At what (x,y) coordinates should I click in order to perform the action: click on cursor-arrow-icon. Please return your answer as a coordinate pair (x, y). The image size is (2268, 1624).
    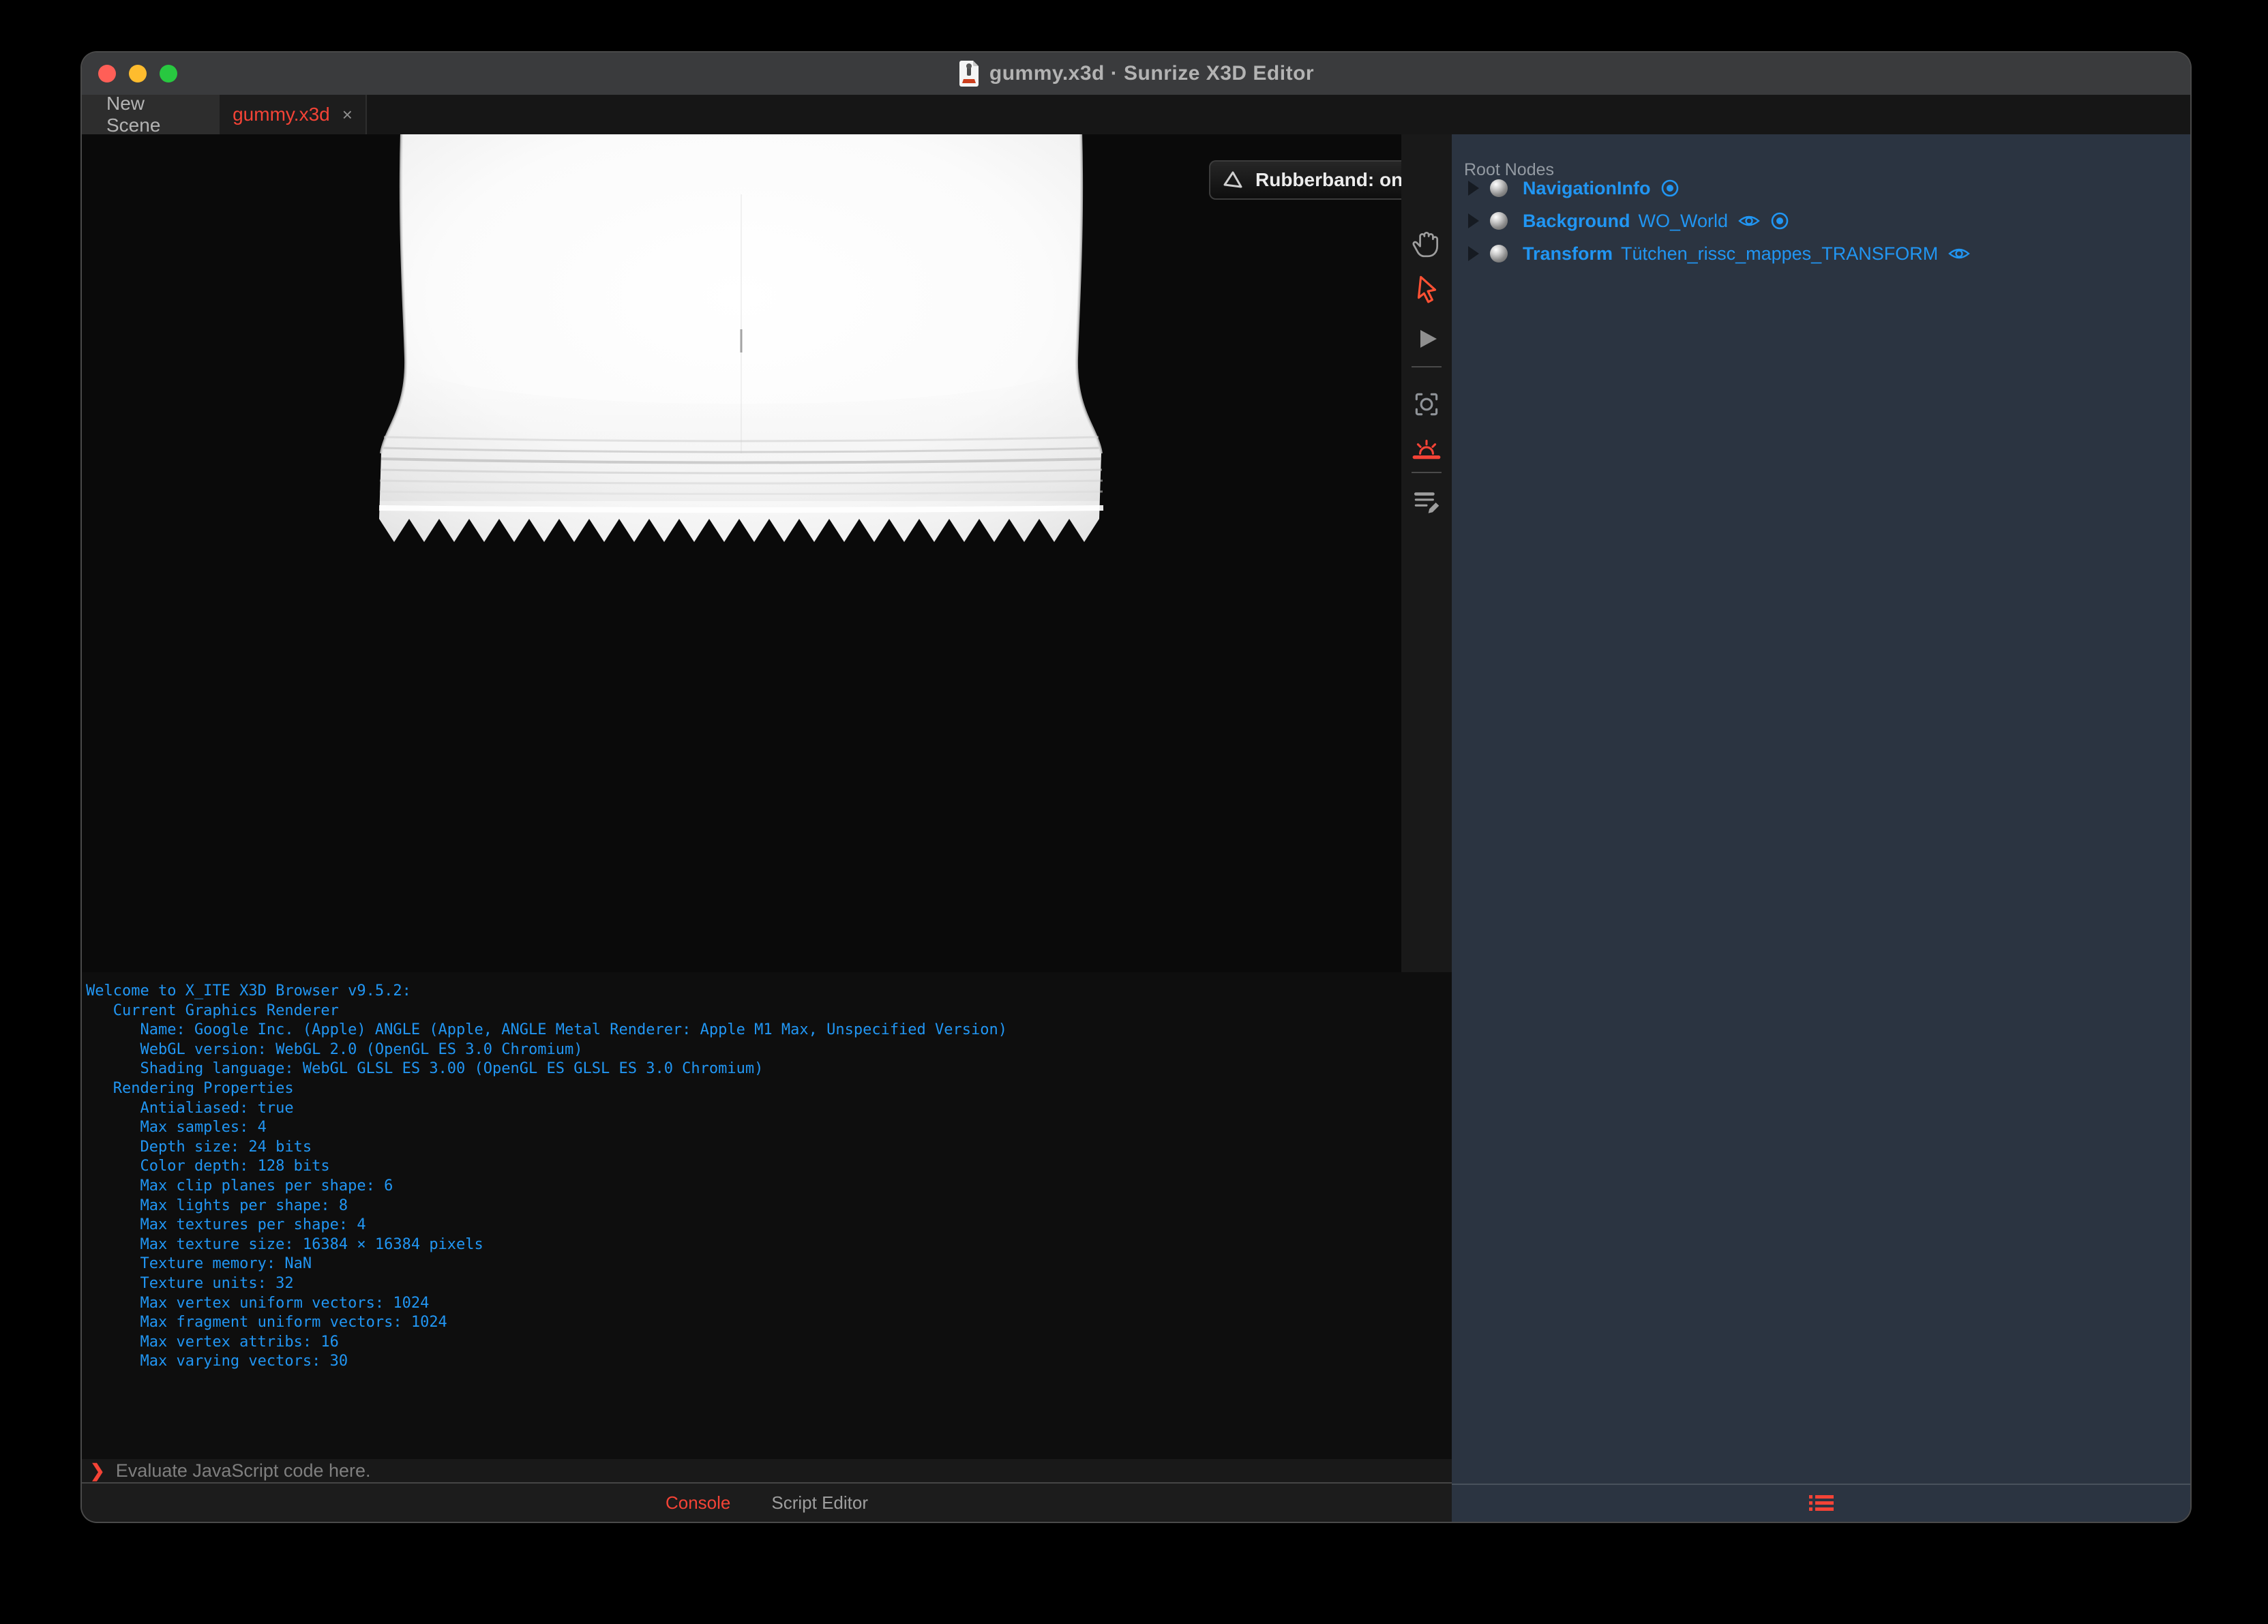
    Looking at the image, I should click on (1427, 289).